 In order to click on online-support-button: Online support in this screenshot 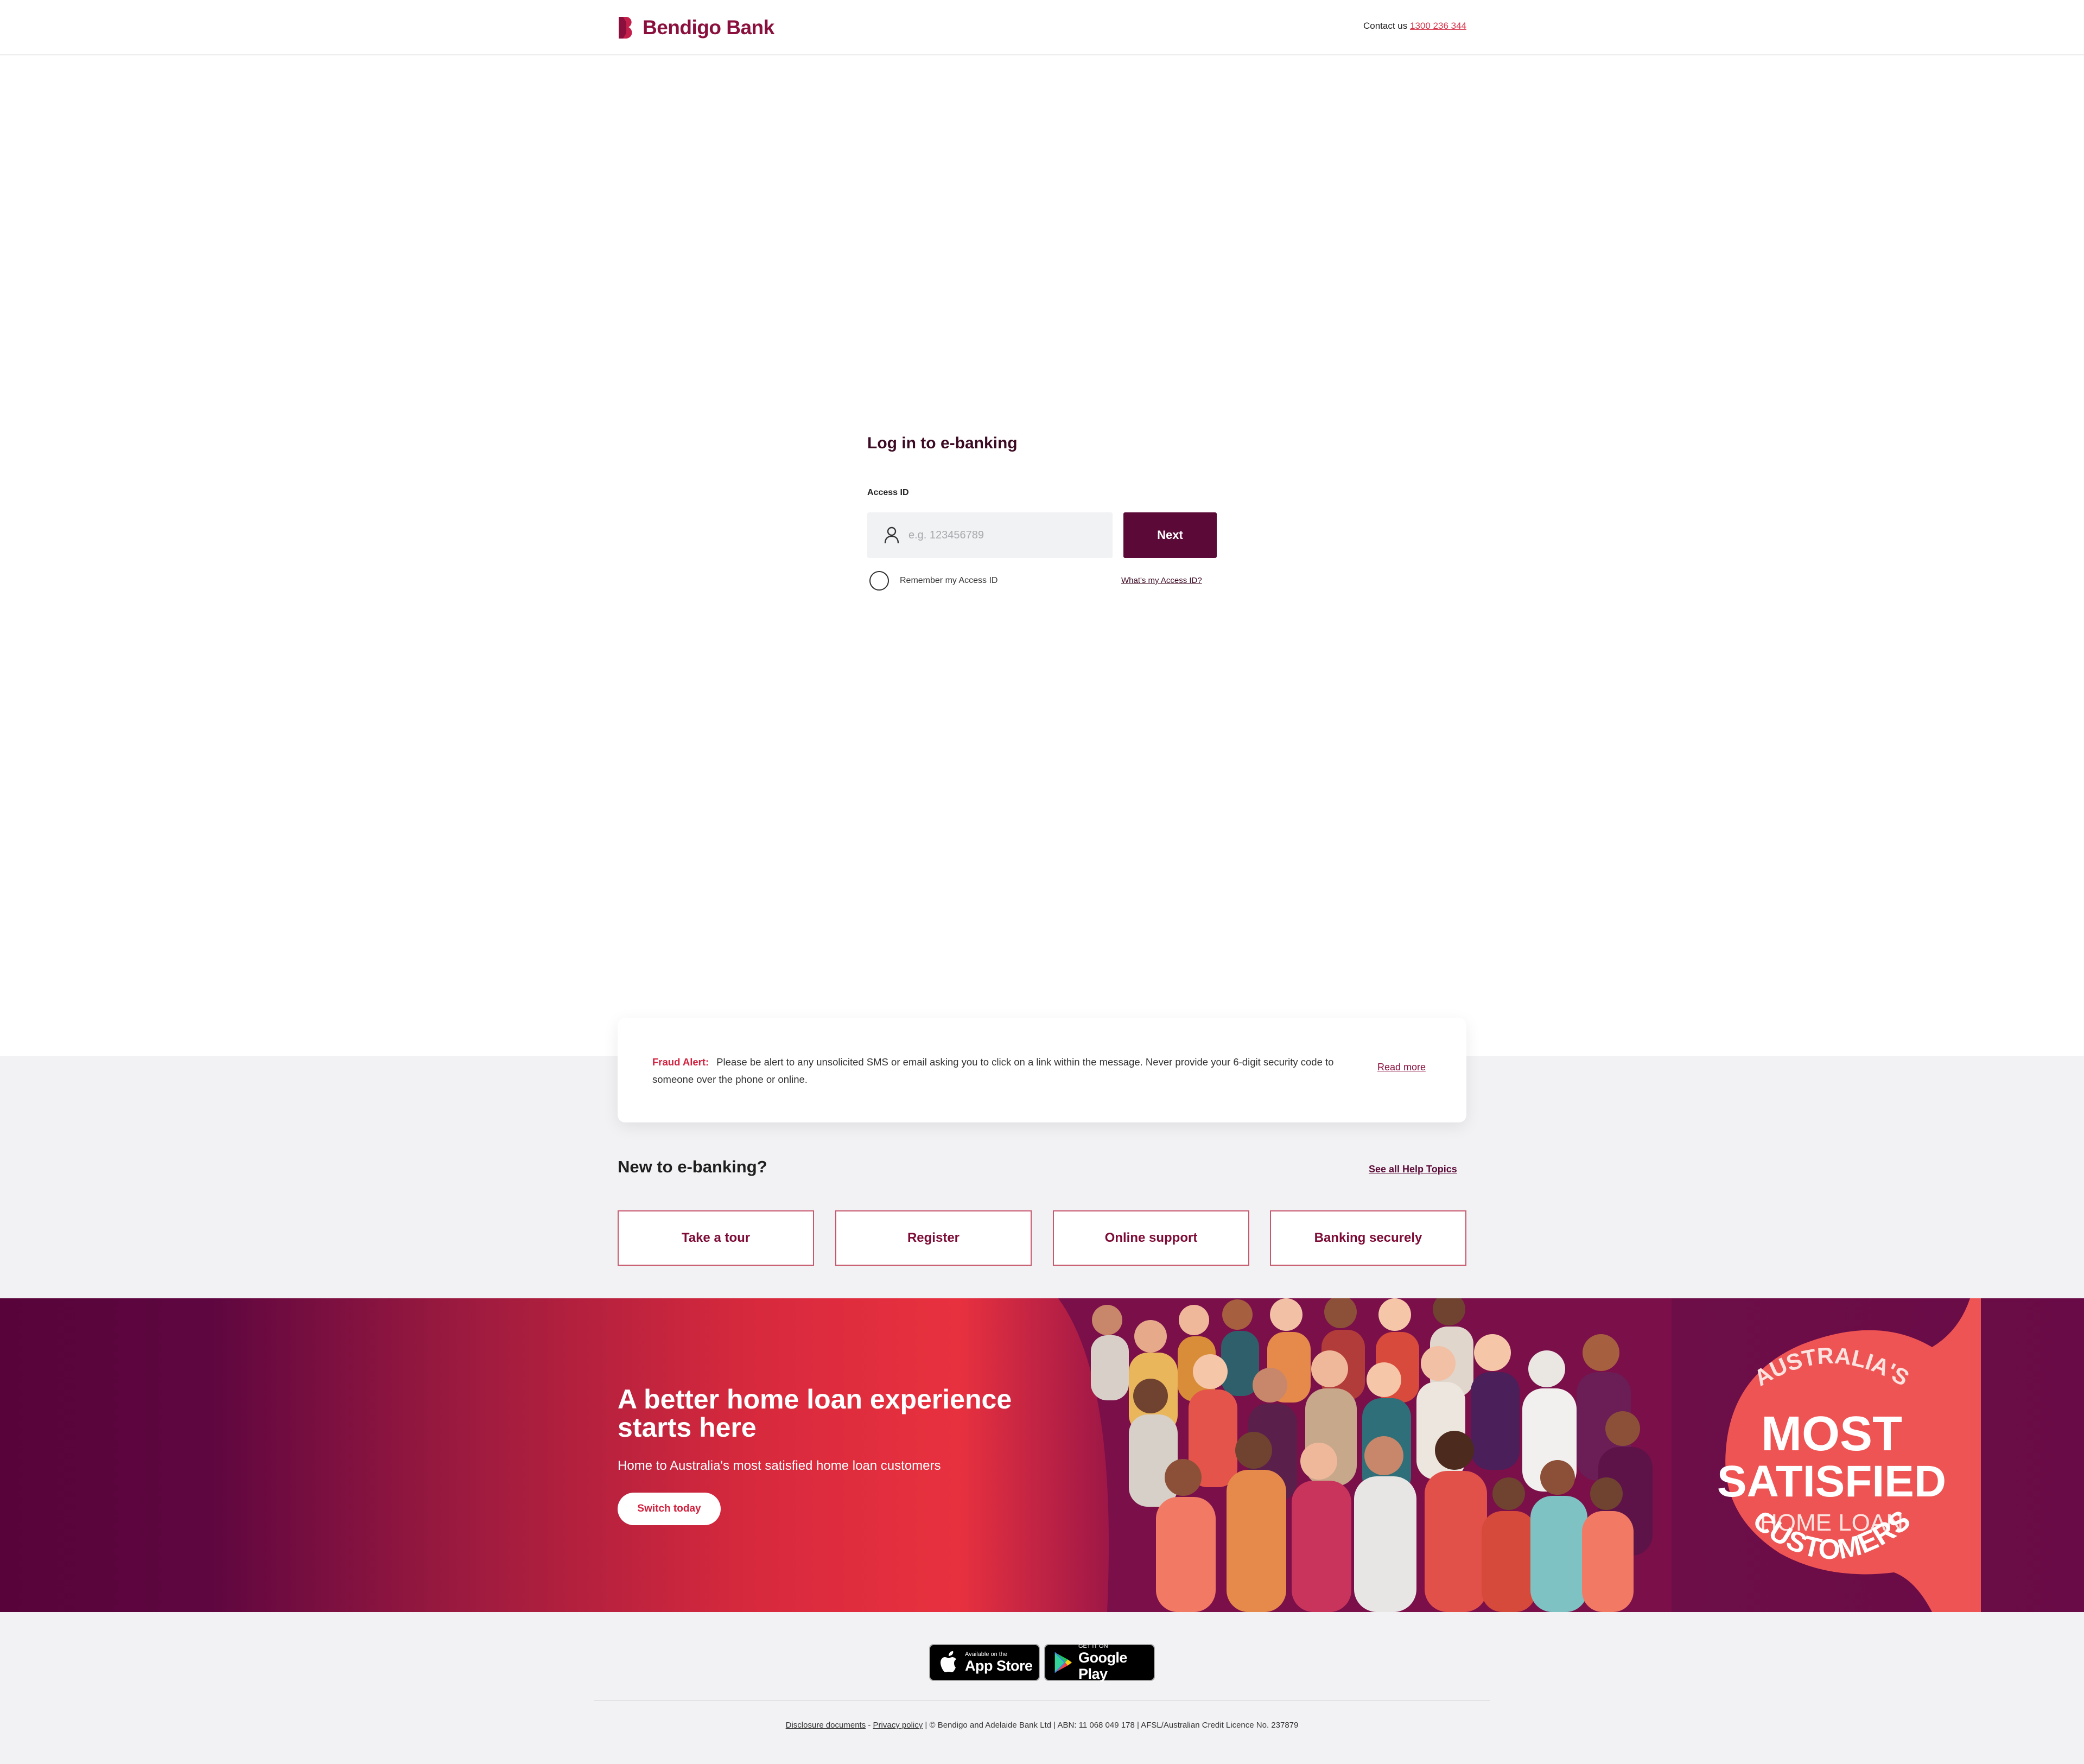, I will do `click(1151, 1238)`.